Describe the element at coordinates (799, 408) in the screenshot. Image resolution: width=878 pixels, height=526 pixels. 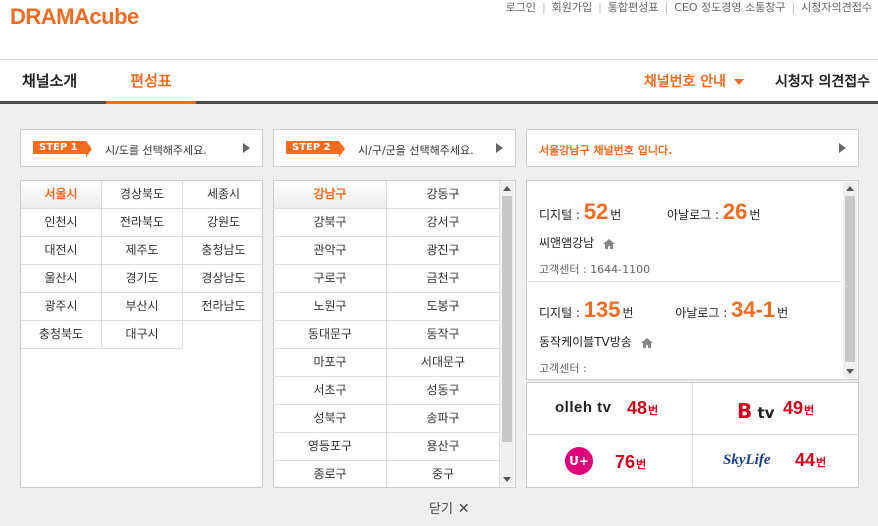
I see `btv-number: 49번` at that location.